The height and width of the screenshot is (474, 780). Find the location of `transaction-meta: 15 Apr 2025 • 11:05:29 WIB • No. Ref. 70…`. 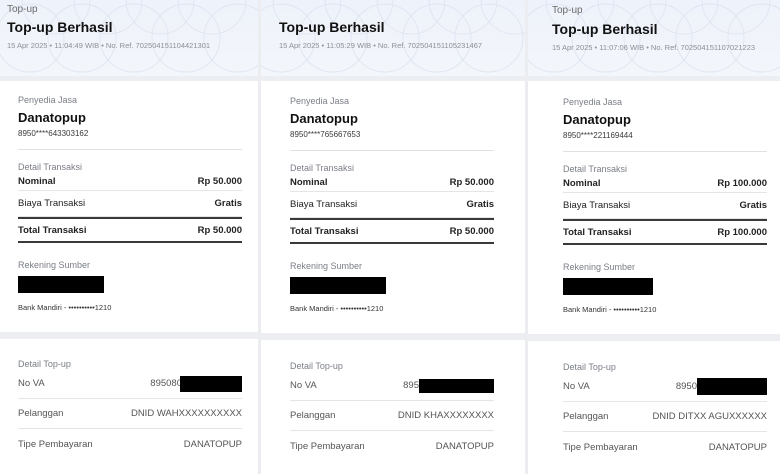

transaction-meta: 15 Apr 2025 • 11:05:29 WIB • No. Ref. 70… is located at coordinates (381, 45).